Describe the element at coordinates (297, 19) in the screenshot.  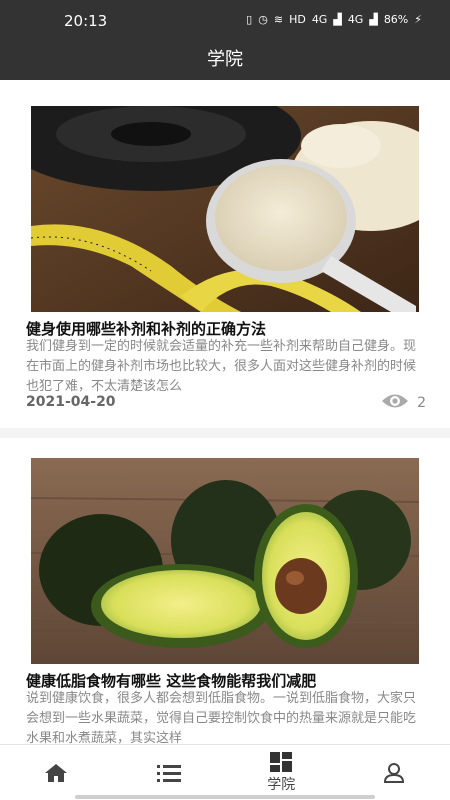
I see `network-type: HD` at that location.